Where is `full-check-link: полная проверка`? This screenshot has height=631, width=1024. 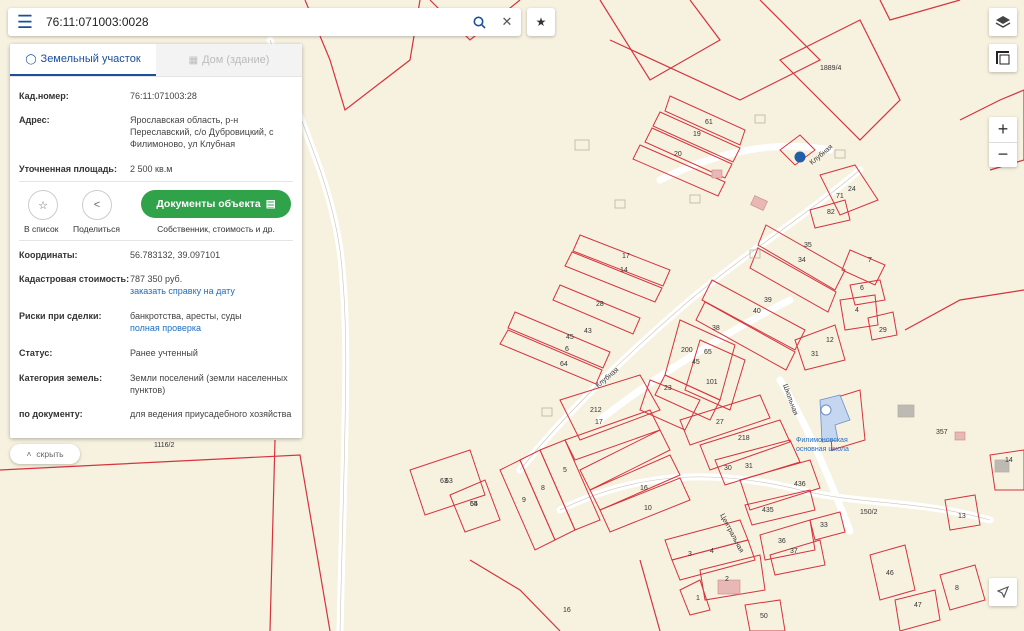
full-check-link: полная проверка is located at coordinates (212, 328).